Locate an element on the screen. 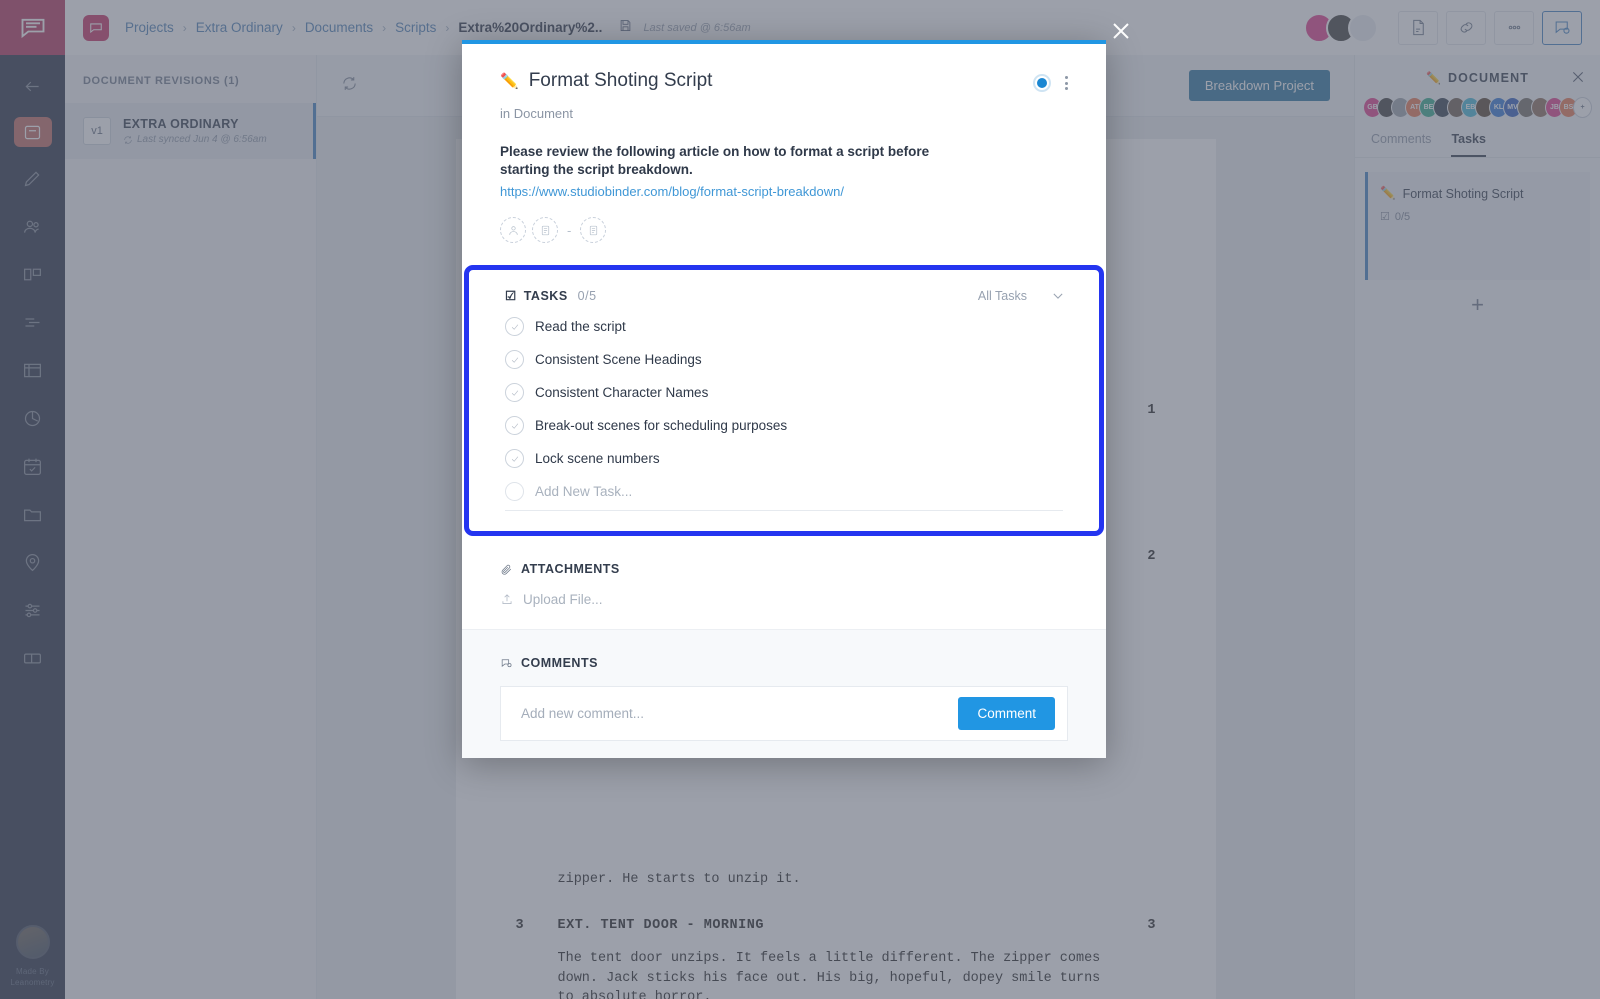  tasks-header: ☑ TASKS 0/5 All Tasks is located at coordinates (784, 295).